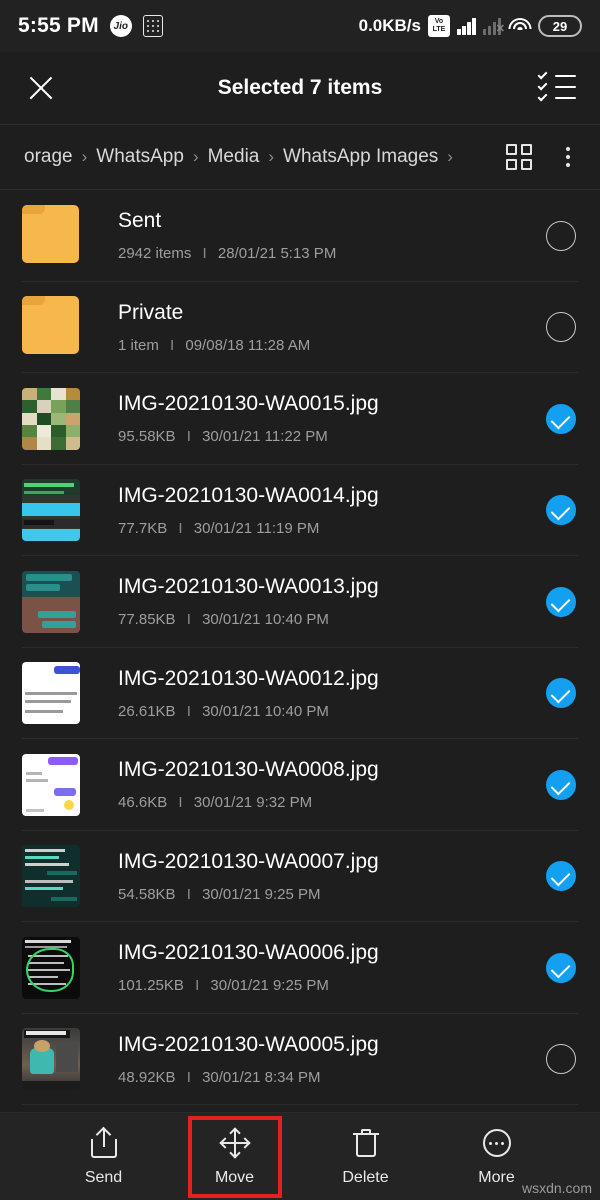 This screenshot has height=1200, width=600. Describe the element at coordinates (248, 770) in the screenshot. I see `file-name: IMG-20210130-WA0008.jpg` at that location.